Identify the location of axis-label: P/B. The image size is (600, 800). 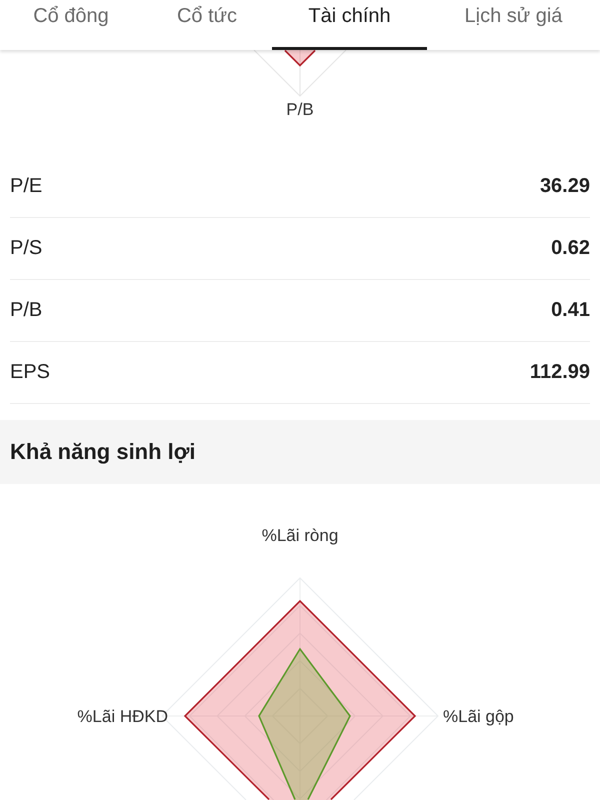
(300, 110).